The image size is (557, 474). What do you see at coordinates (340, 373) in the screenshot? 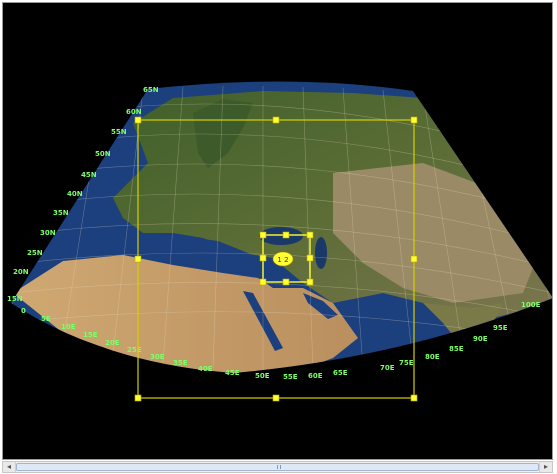
I see `lon-label: 65E` at bounding box center [340, 373].